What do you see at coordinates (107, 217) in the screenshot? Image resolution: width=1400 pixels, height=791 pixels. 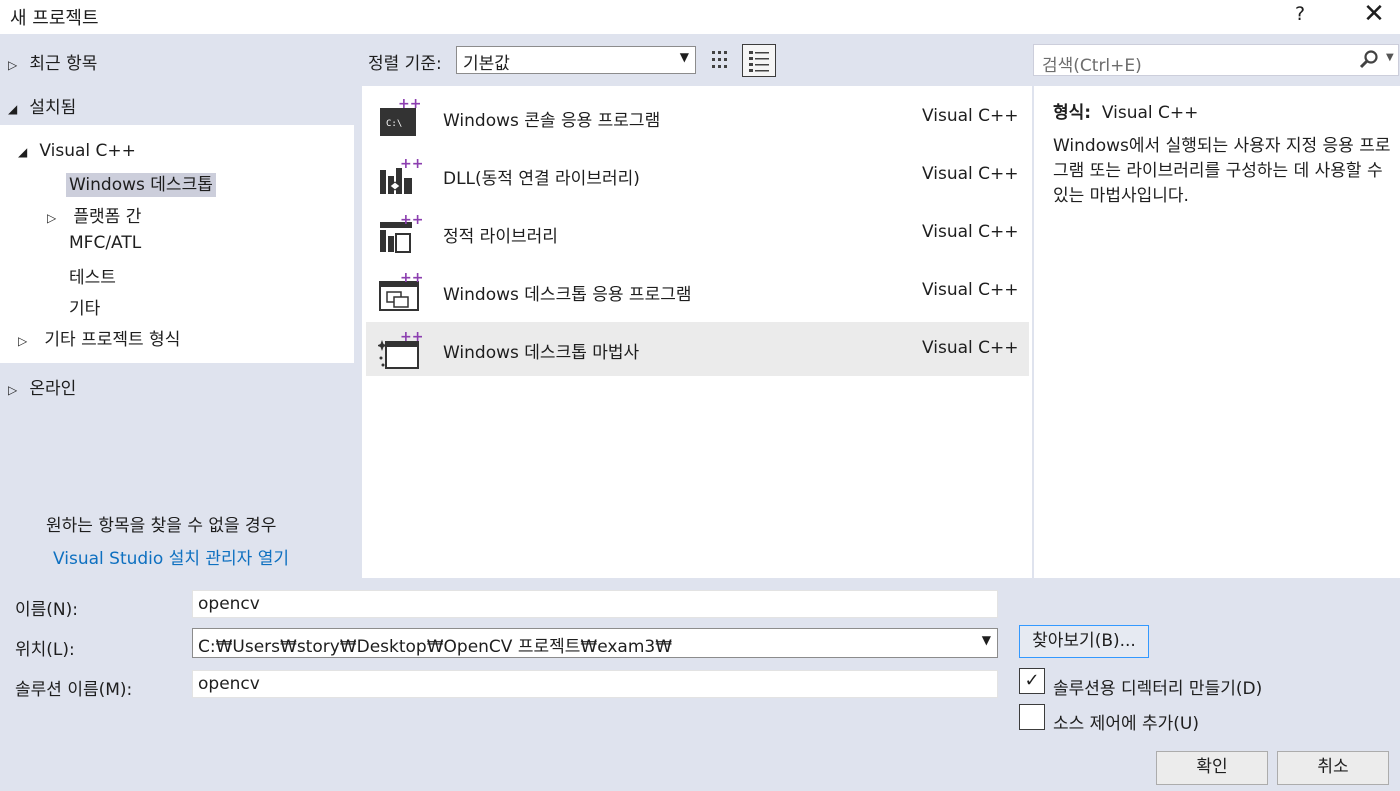 I see `tree-item-label: 플랫폼 간` at bounding box center [107, 217].